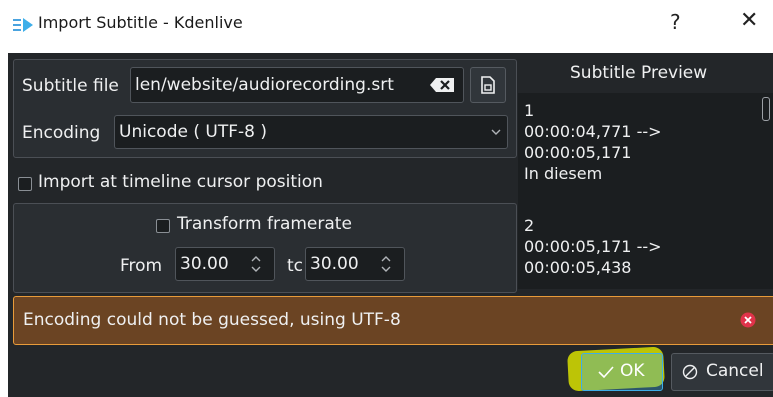  Describe the element at coordinates (639, 73) in the screenshot. I see `subtitle-preview-title: Subtitle Preview` at that location.